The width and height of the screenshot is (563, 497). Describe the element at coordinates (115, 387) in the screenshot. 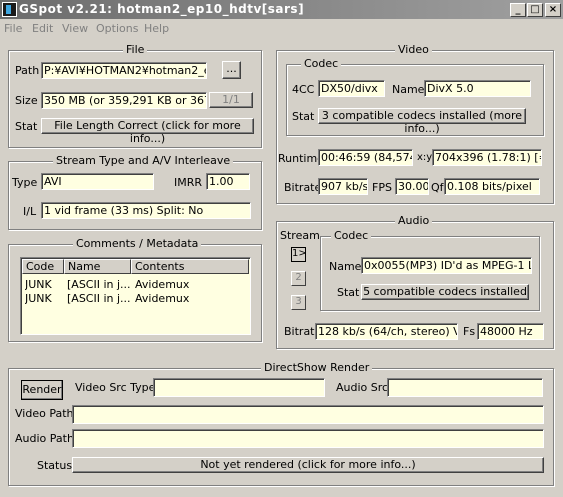

I see `video-src-type-label: Video Src Type` at that location.